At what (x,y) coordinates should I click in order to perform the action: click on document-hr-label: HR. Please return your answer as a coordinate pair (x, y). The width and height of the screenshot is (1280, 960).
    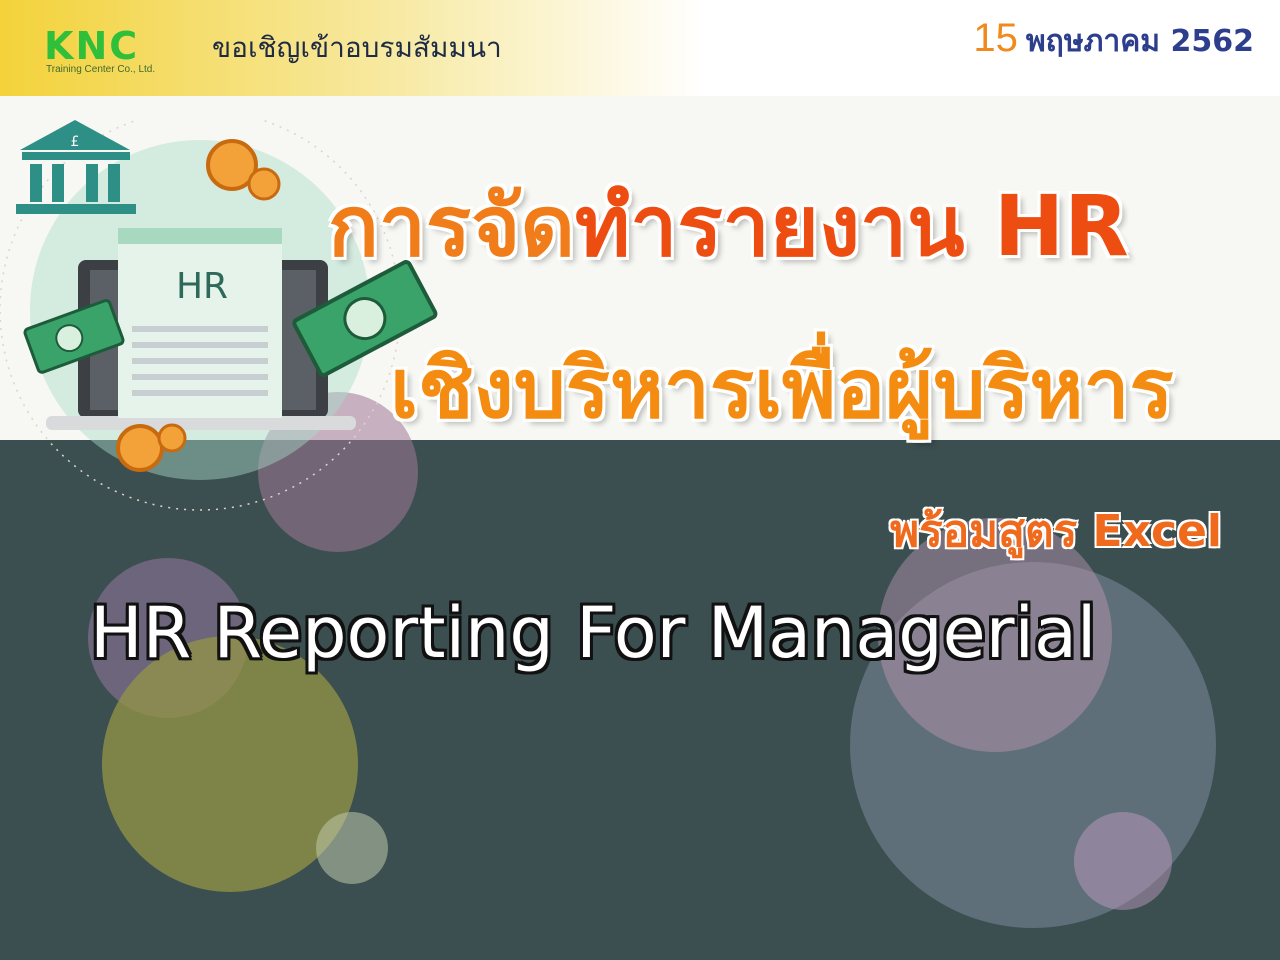
    Looking at the image, I should click on (202, 286).